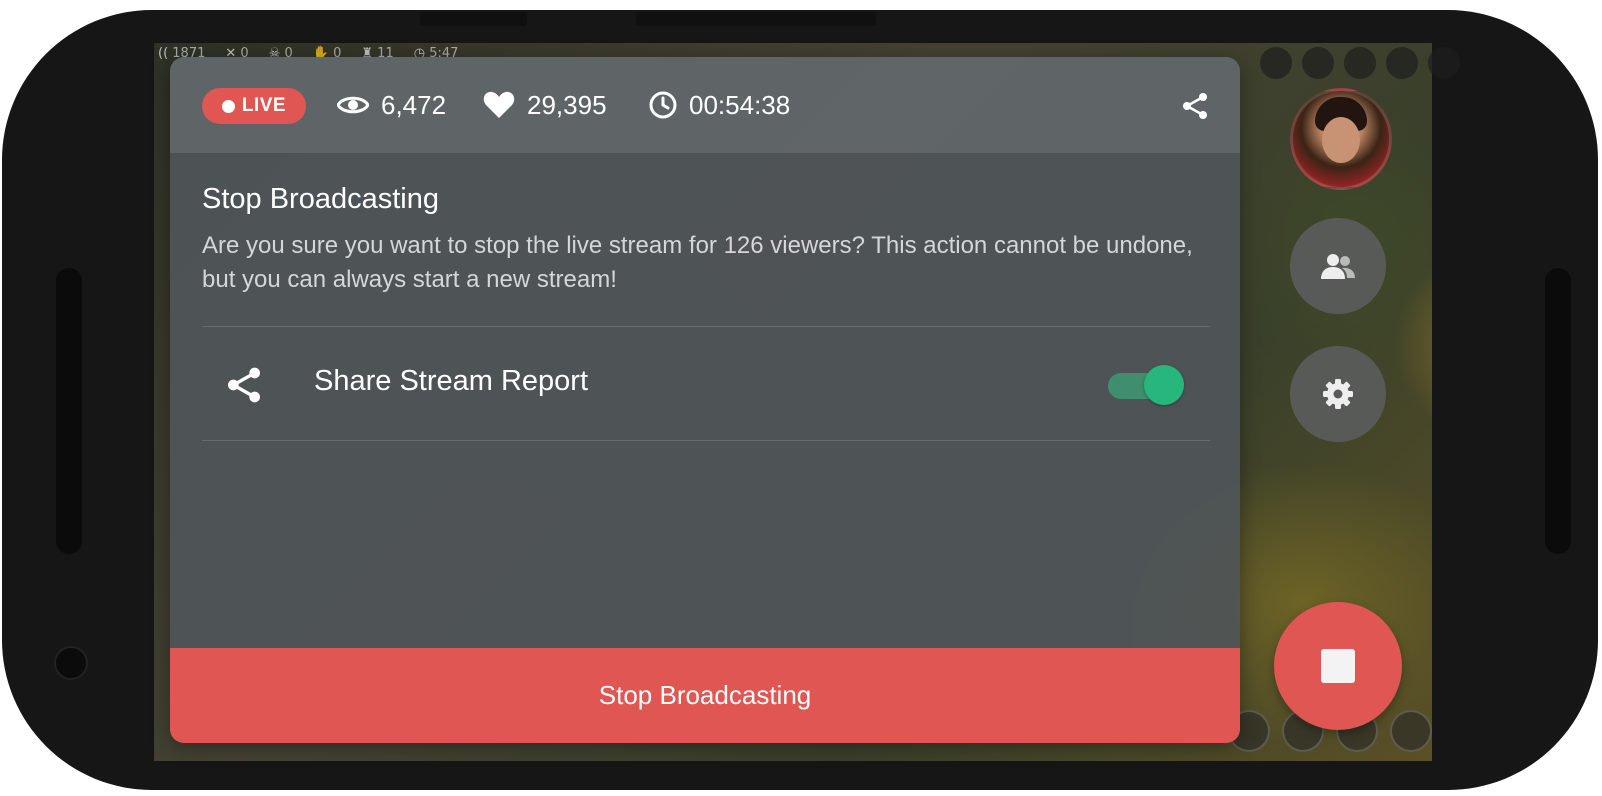 The height and width of the screenshot is (796, 1602). I want to click on run-icon, so click(1360, 63).